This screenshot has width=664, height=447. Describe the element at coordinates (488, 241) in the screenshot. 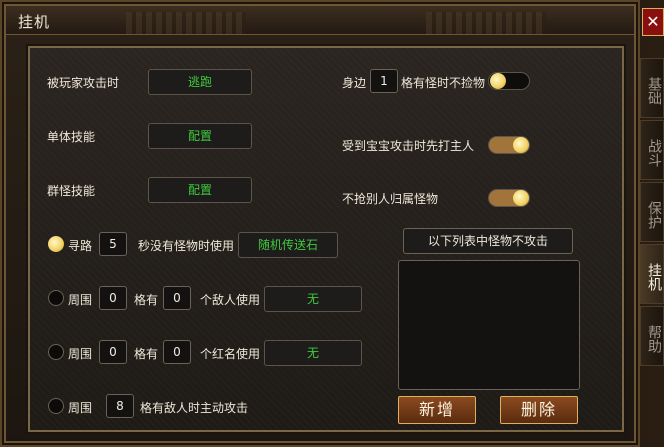

I see `exclude-list-title: 以下列表中怪物不攻击` at that location.